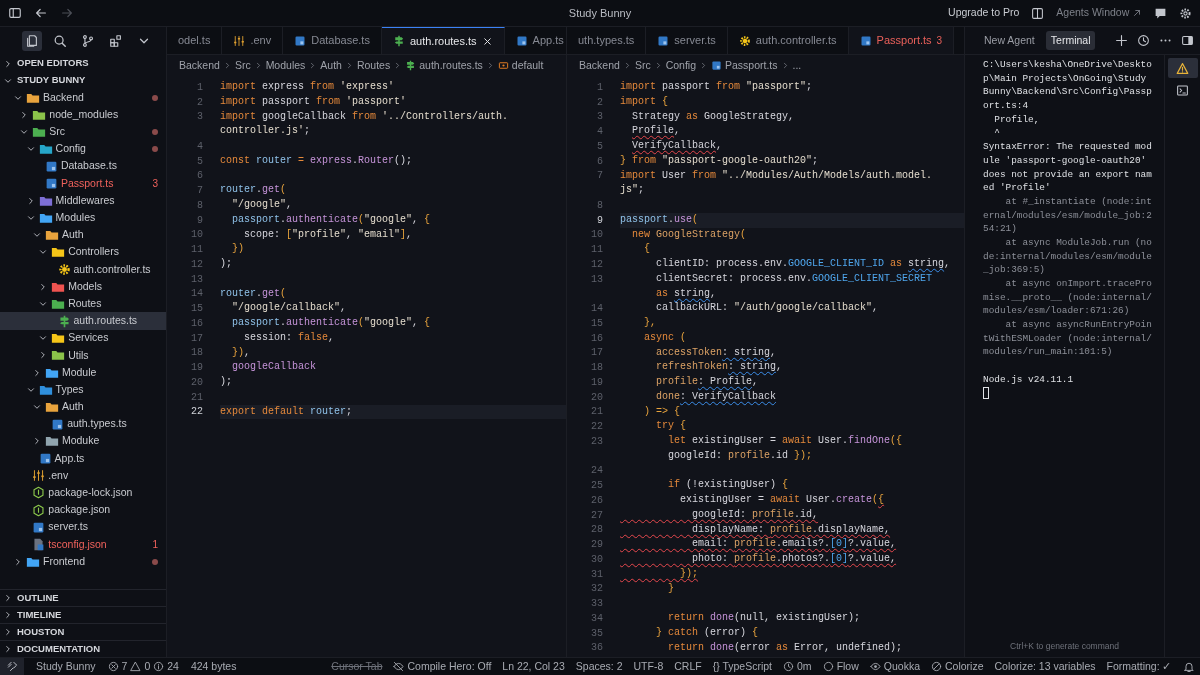 The height and width of the screenshot is (675, 1200). Describe the element at coordinates (83, 597) in the screenshot. I see `section-header: OUTLINE` at that location.